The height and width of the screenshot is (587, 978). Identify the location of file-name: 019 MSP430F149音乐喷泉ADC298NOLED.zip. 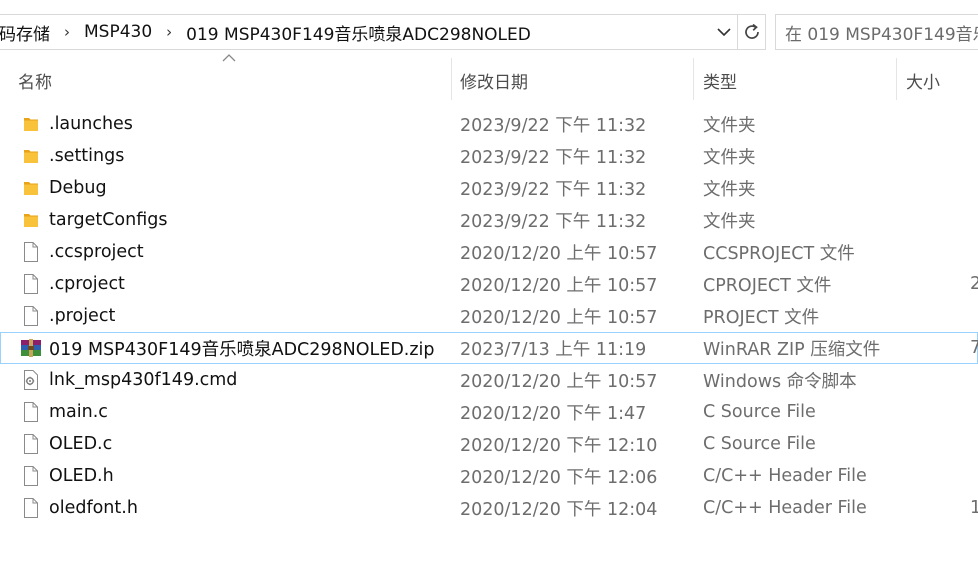
(242, 348).